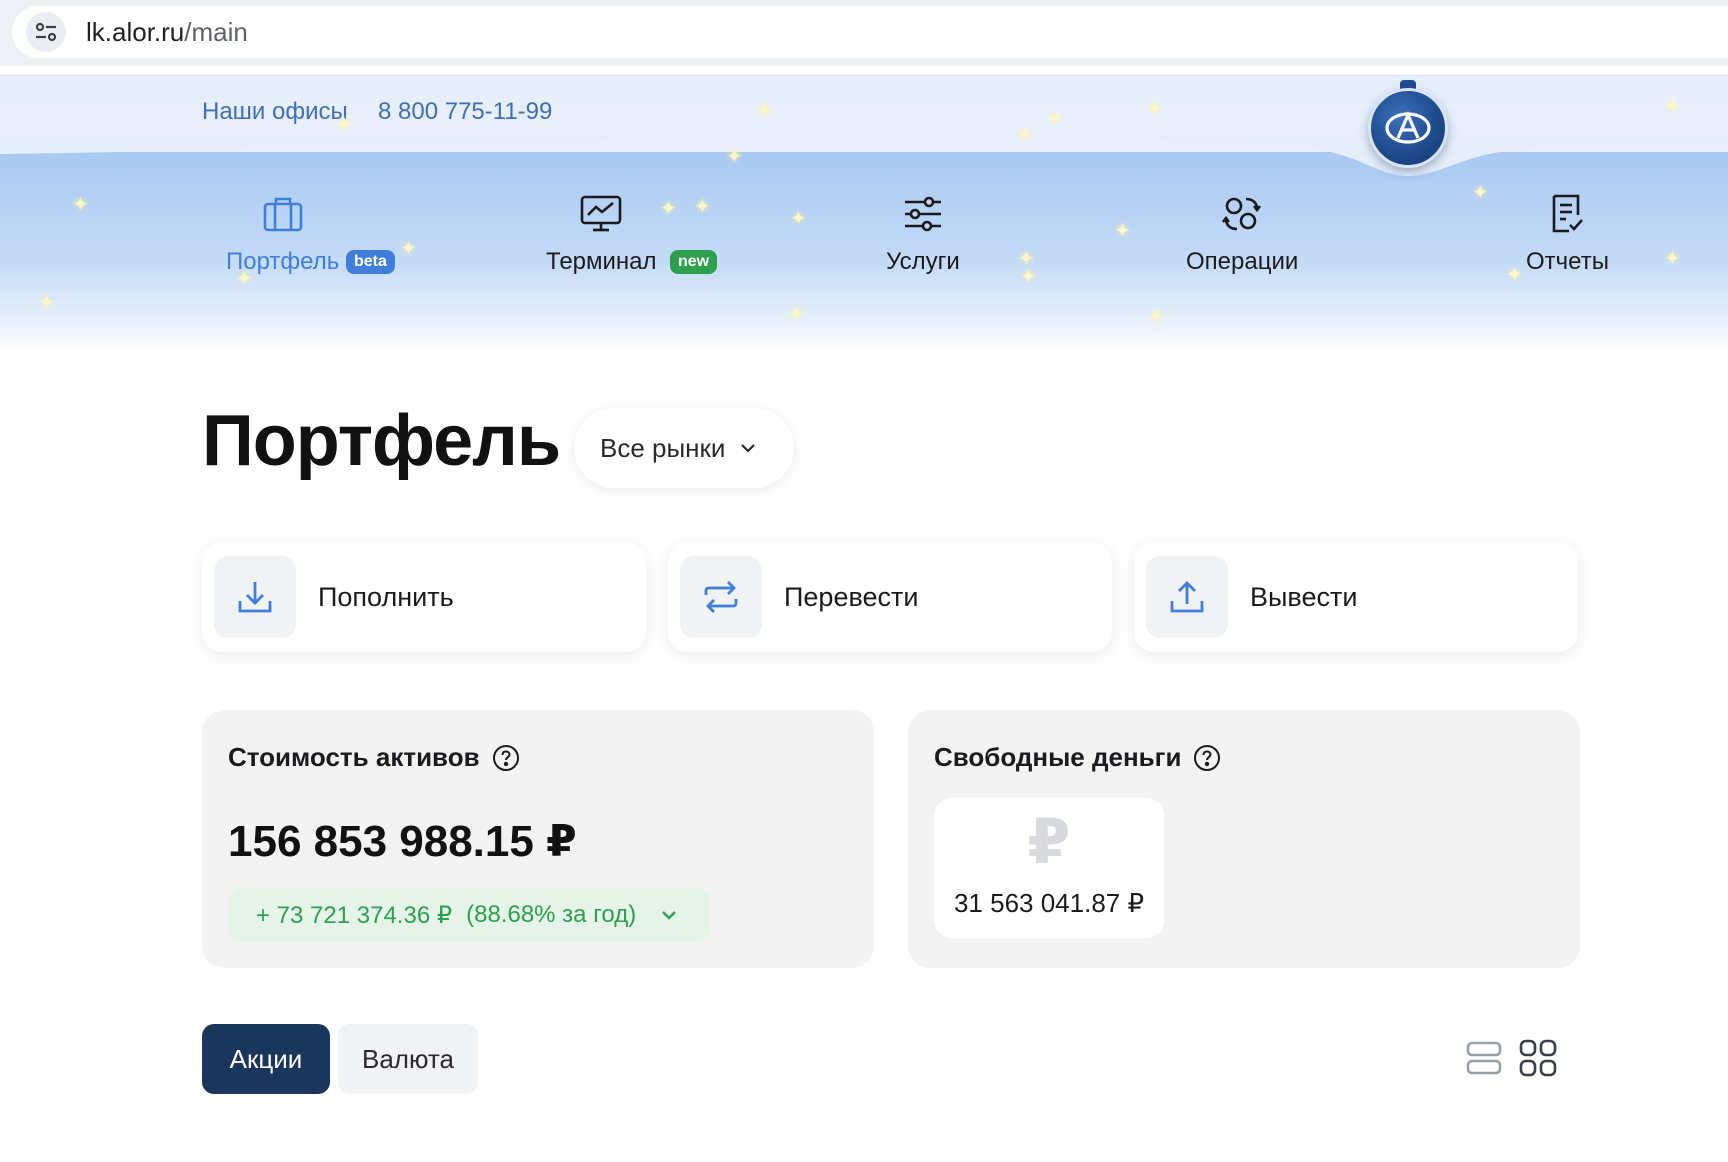 The width and height of the screenshot is (1728, 1162). I want to click on free-money-card: Свободные деньги ₽ 31 563 041.87 ₽, so click(1244, 839).